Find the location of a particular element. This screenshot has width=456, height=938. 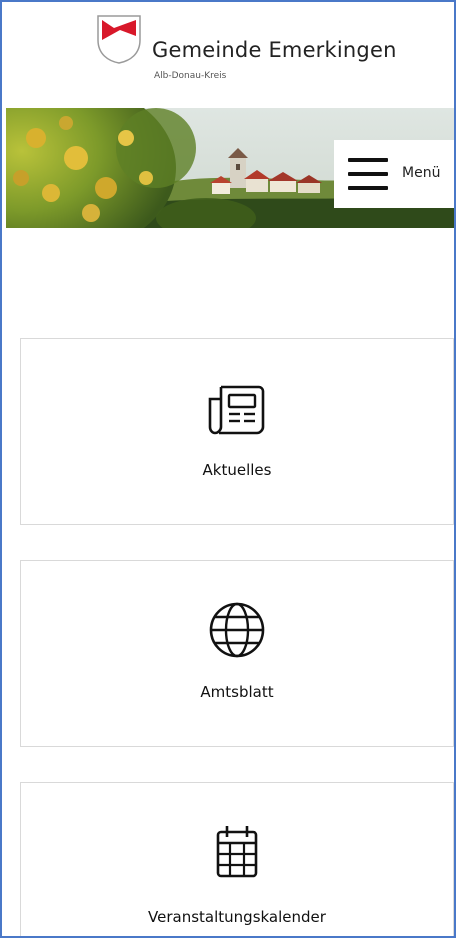

globe-icon is located at coordinates (237, 630).